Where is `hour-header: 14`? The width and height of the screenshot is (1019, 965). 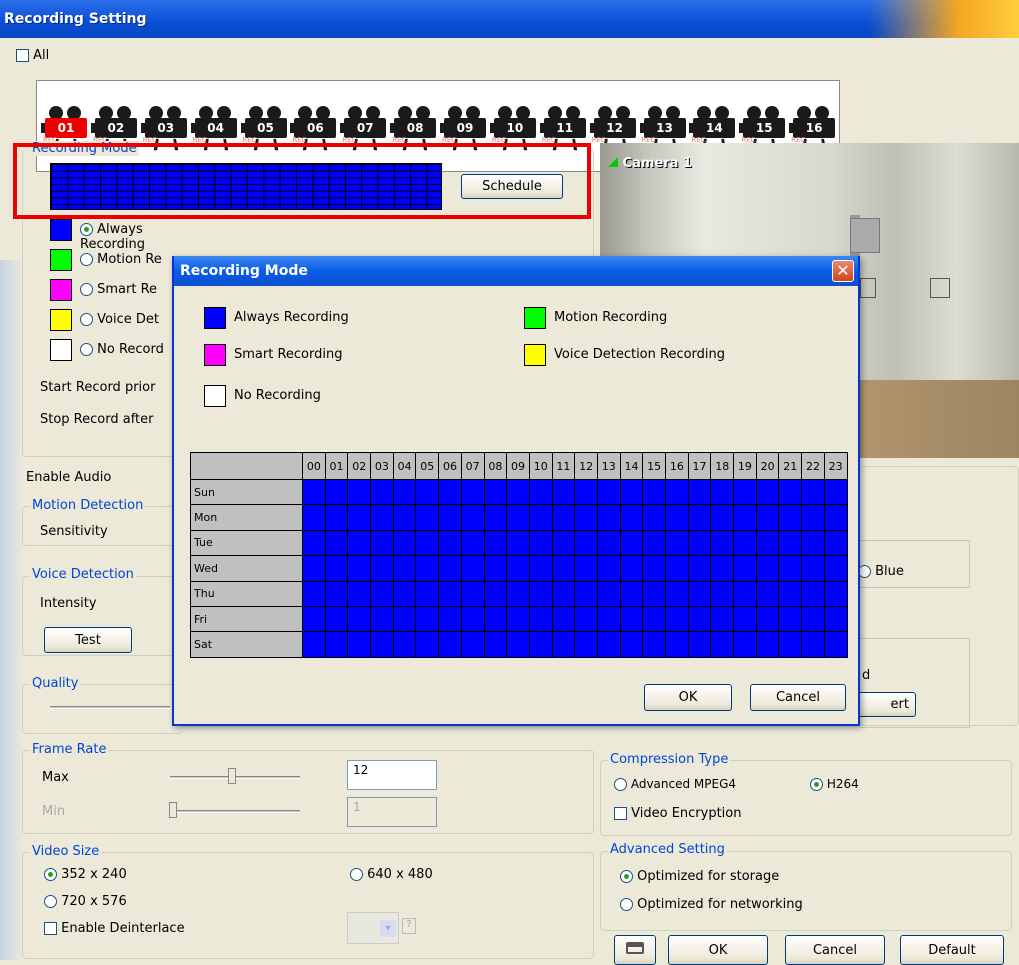 hour-header: 14 is located at coordinates (631, 466).